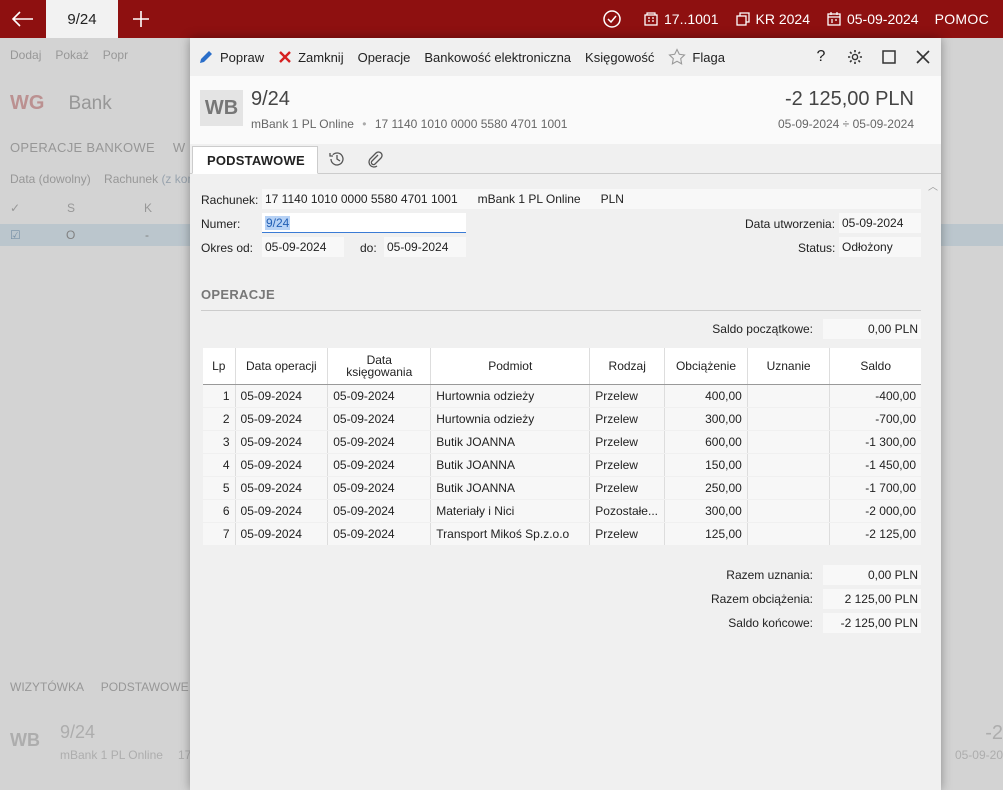  Describe the element at coordinates (285, 57) in the screenshot. I see `close-red-icon` at that location.